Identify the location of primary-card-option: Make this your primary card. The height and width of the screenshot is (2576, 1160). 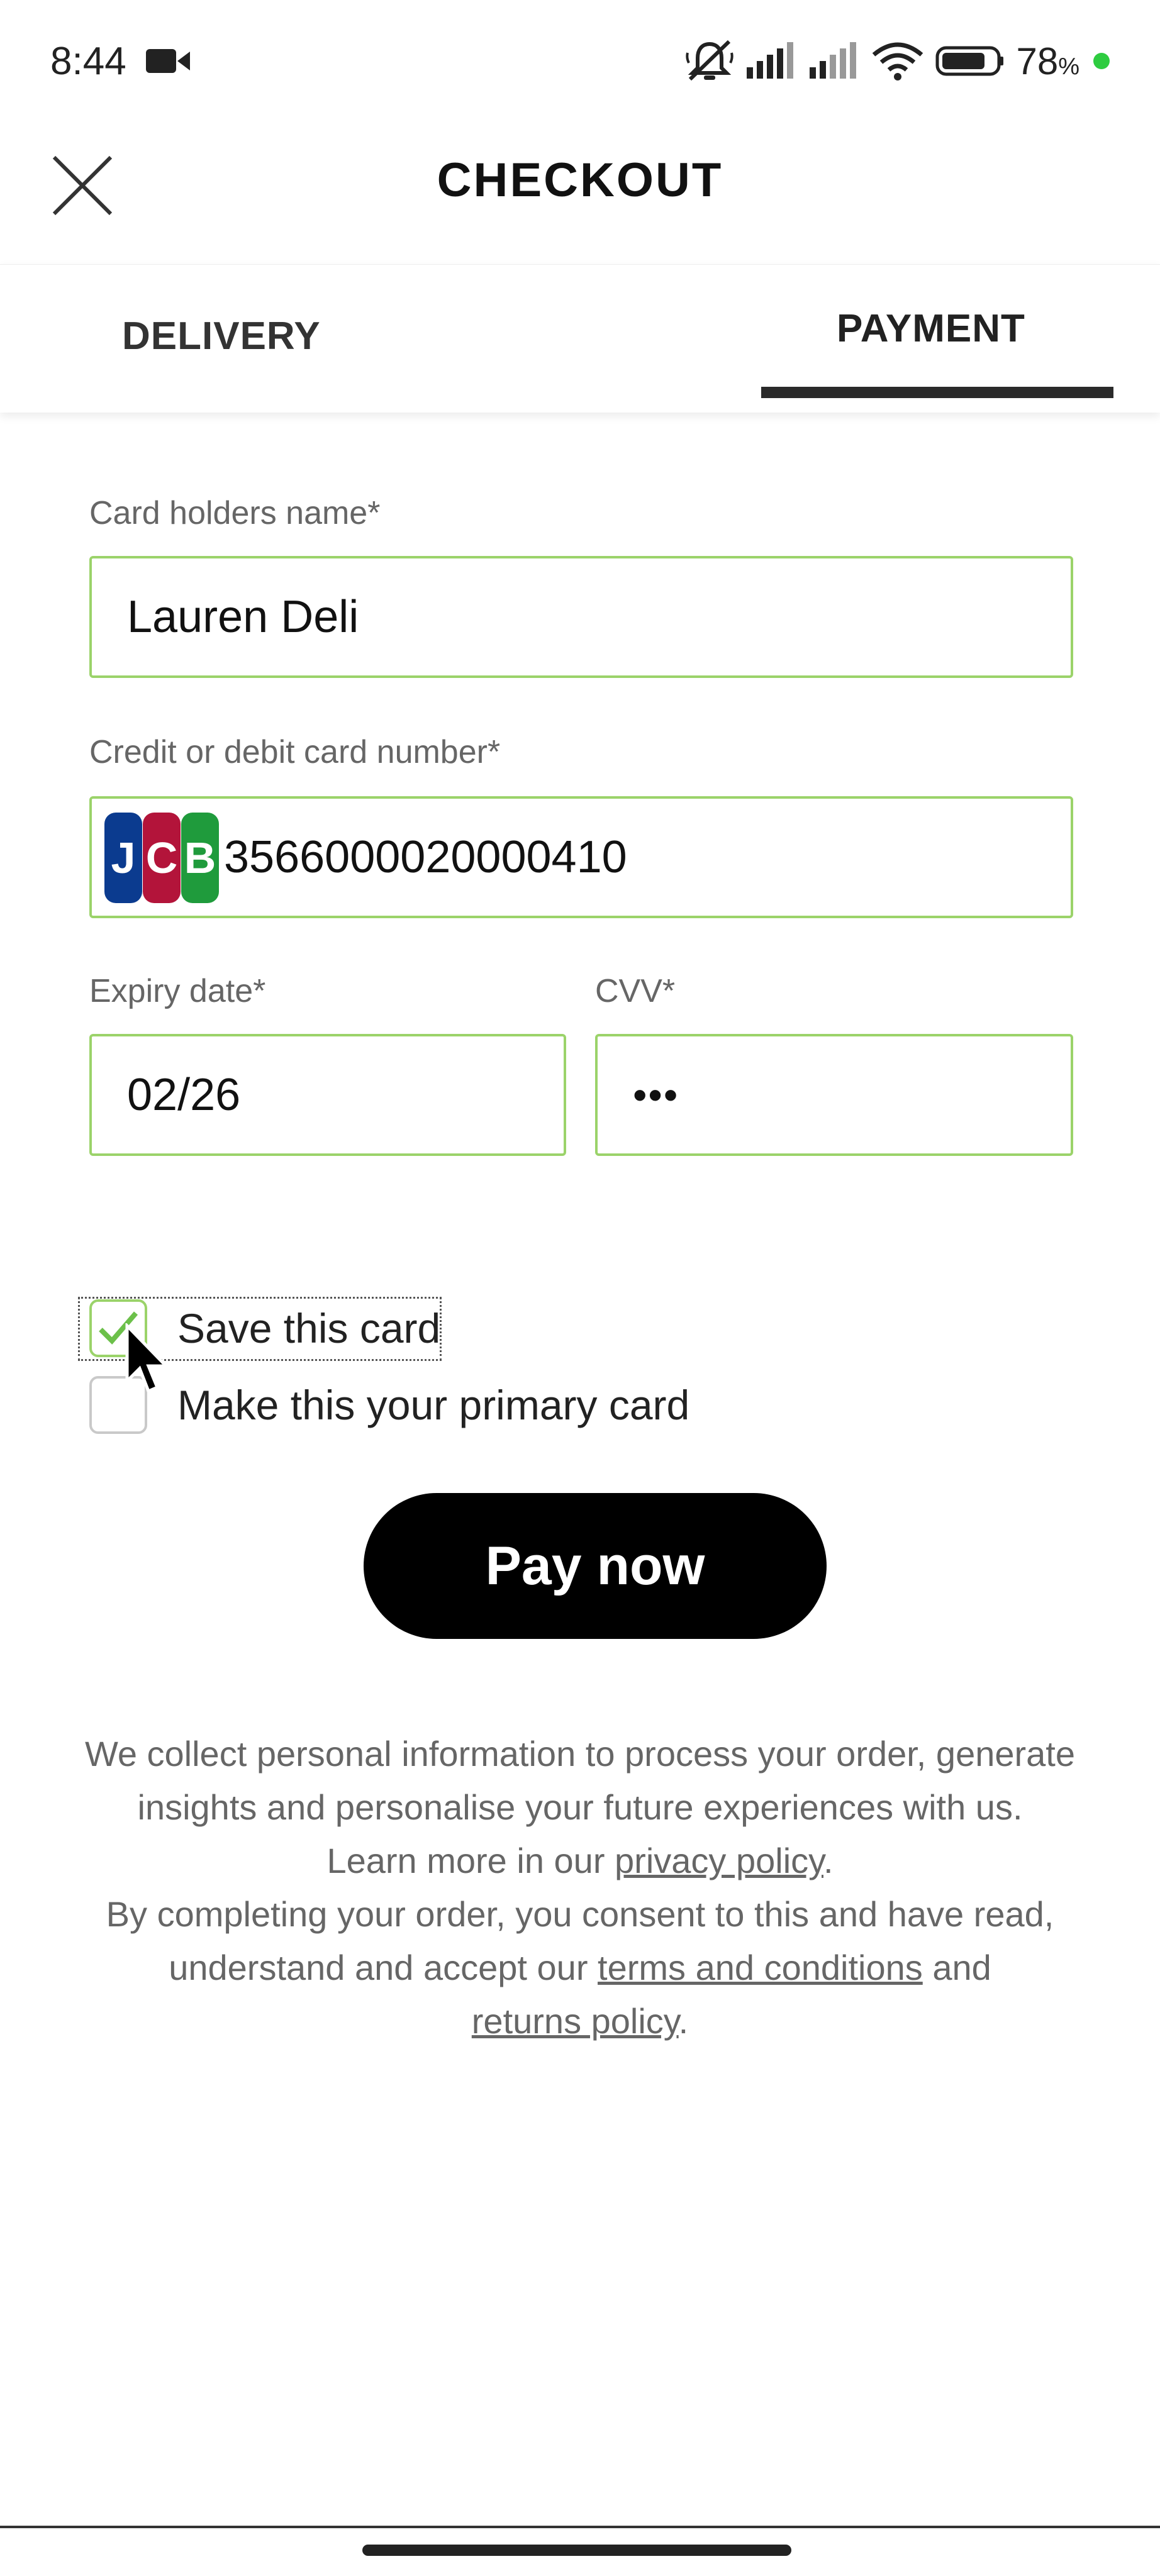
(389, 1405).